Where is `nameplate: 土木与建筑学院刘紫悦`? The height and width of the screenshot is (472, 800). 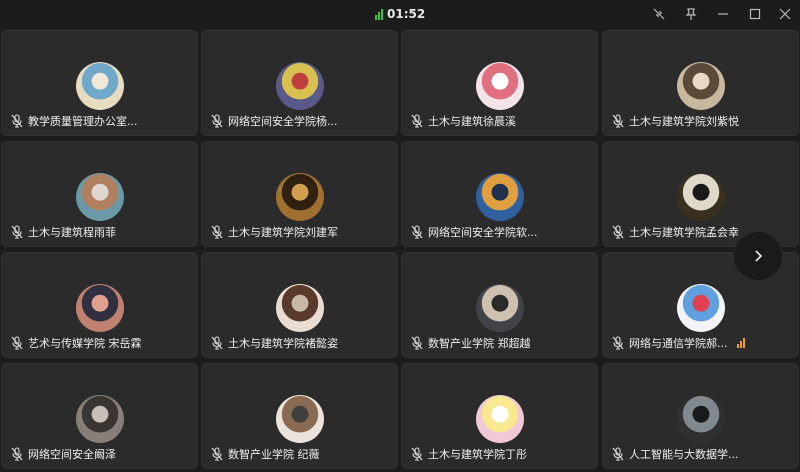
nameplate: 土木与建筑学院刘紫悦 is located at coordinates (701, 121).